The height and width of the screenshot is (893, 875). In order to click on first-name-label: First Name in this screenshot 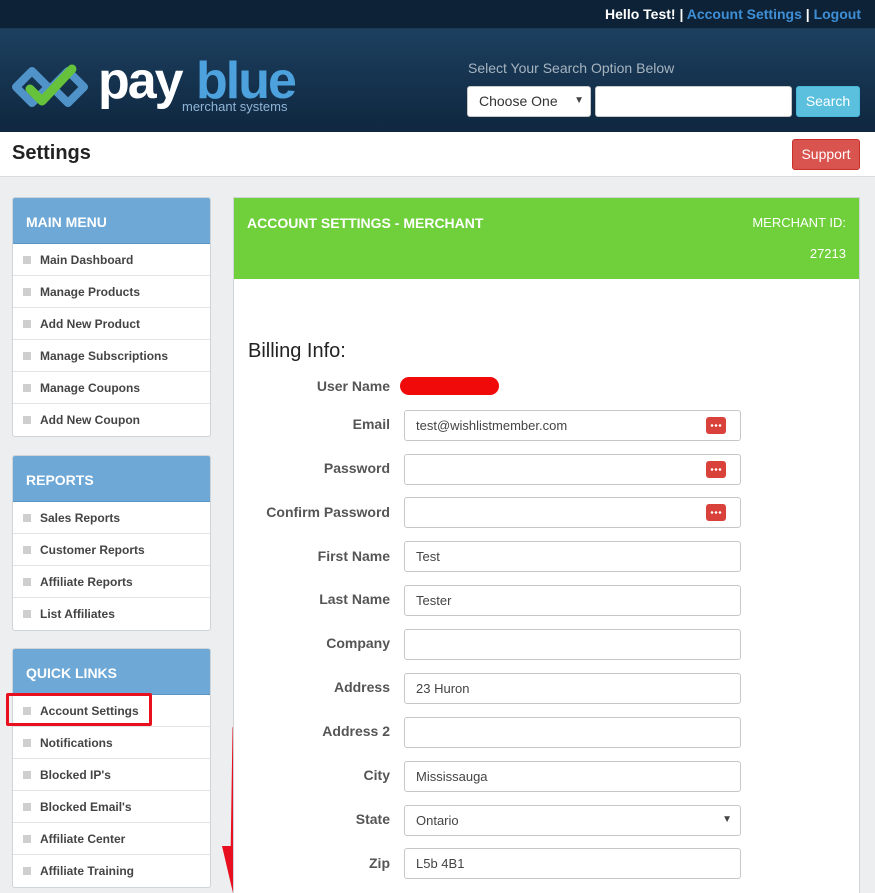, I will do `click(353, 556)`.